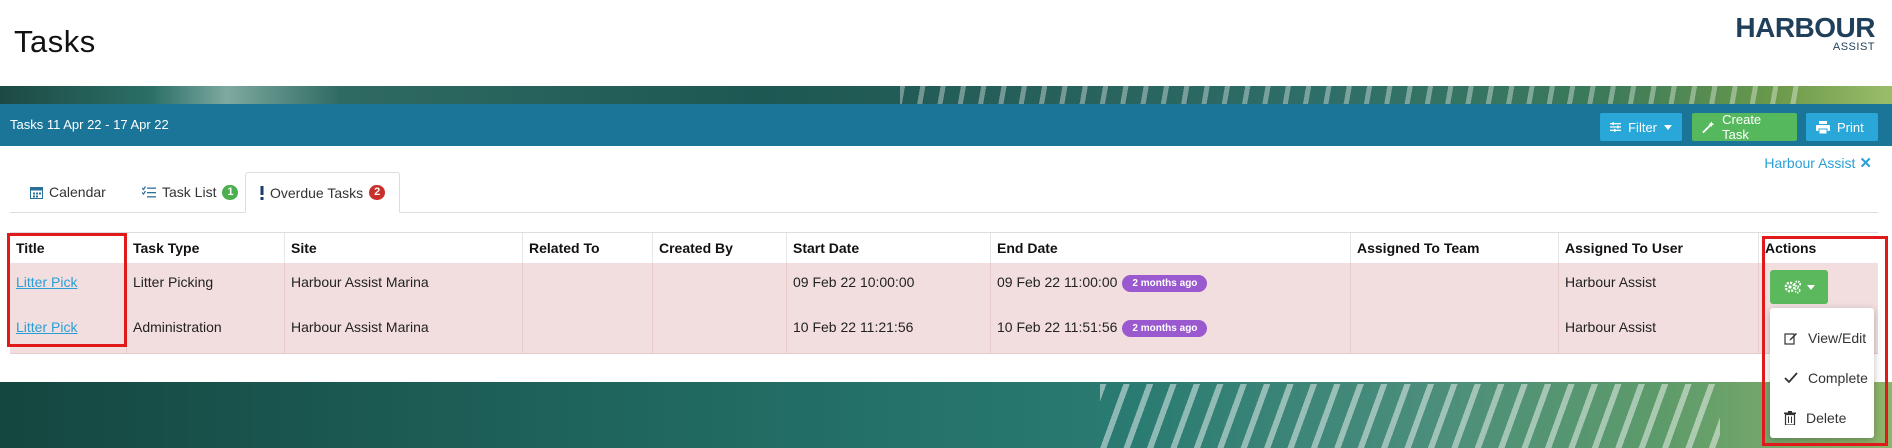 The width and height of the screenshot is (1892, 448). What do you see at coordinates (149, 192) in the screenshot?
I see `list-icon` at bounding box center [149, 192].